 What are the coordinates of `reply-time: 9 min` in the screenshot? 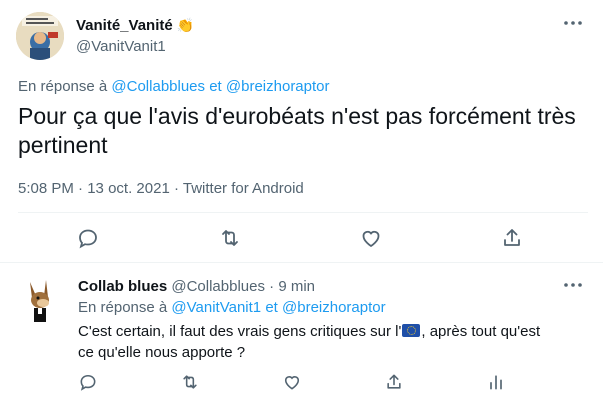 It's located at (296, 286).